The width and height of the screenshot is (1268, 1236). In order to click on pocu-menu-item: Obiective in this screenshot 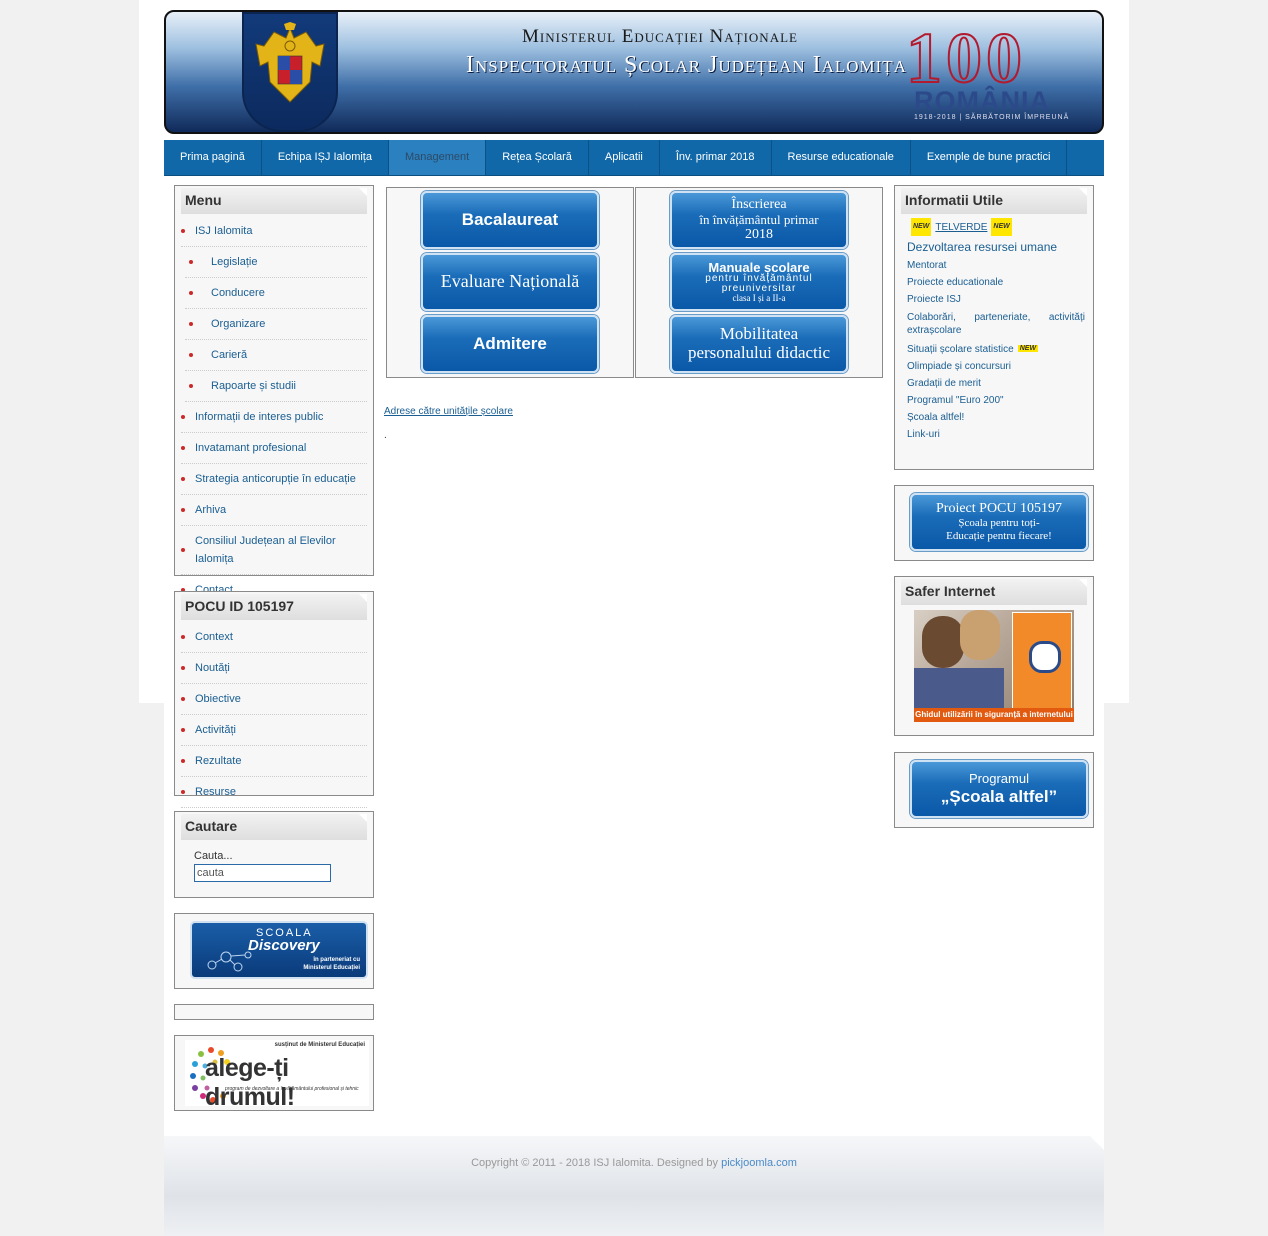, I will do `click(274, 699)`.